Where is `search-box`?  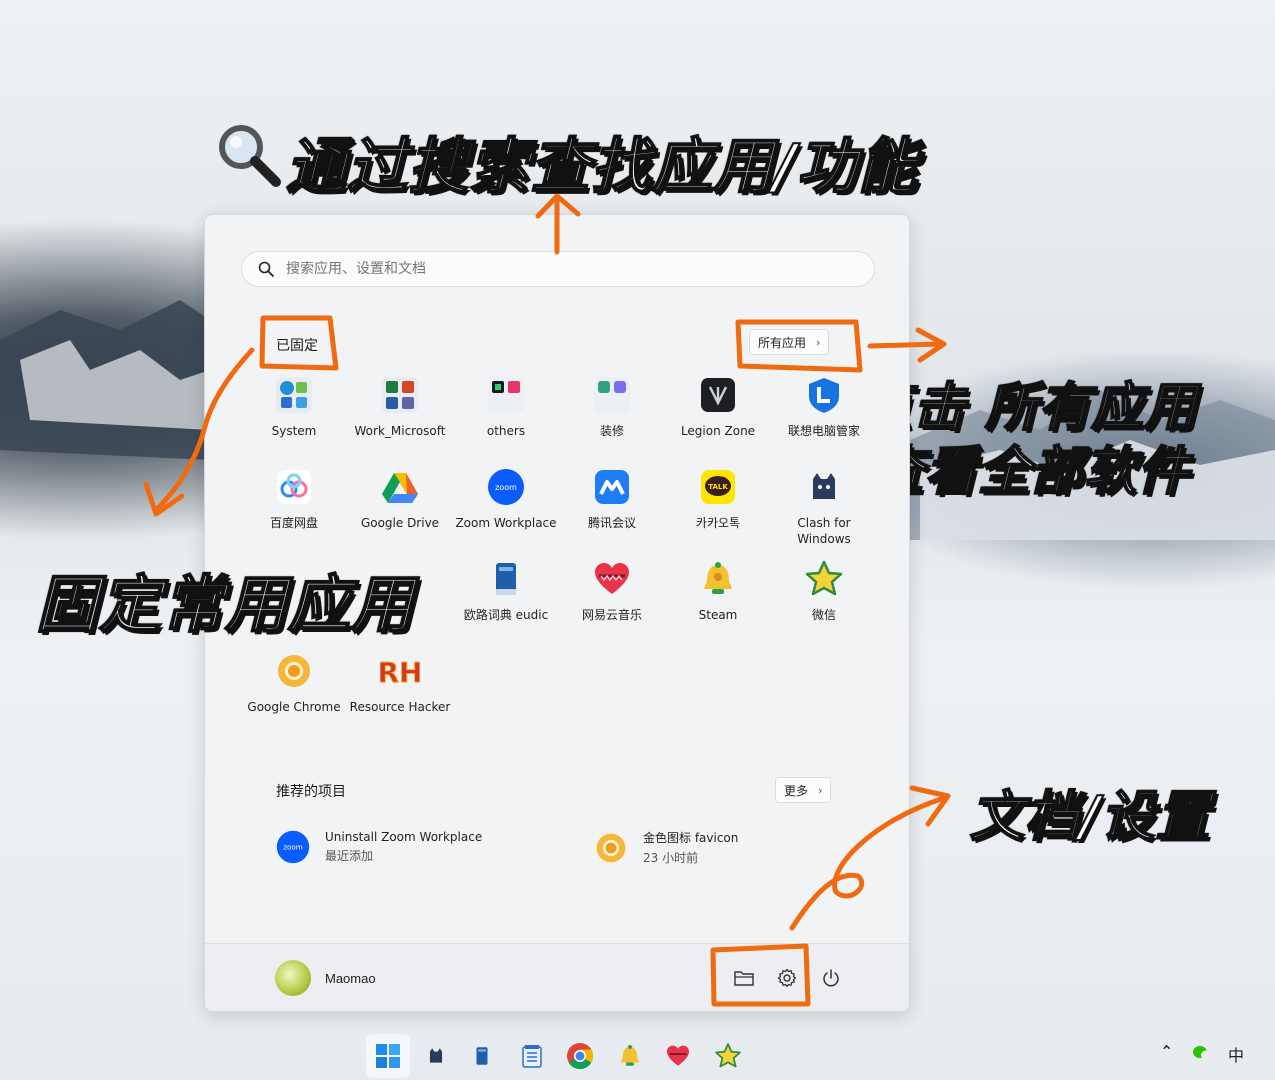 search-box is located at coordinates (558, 269).